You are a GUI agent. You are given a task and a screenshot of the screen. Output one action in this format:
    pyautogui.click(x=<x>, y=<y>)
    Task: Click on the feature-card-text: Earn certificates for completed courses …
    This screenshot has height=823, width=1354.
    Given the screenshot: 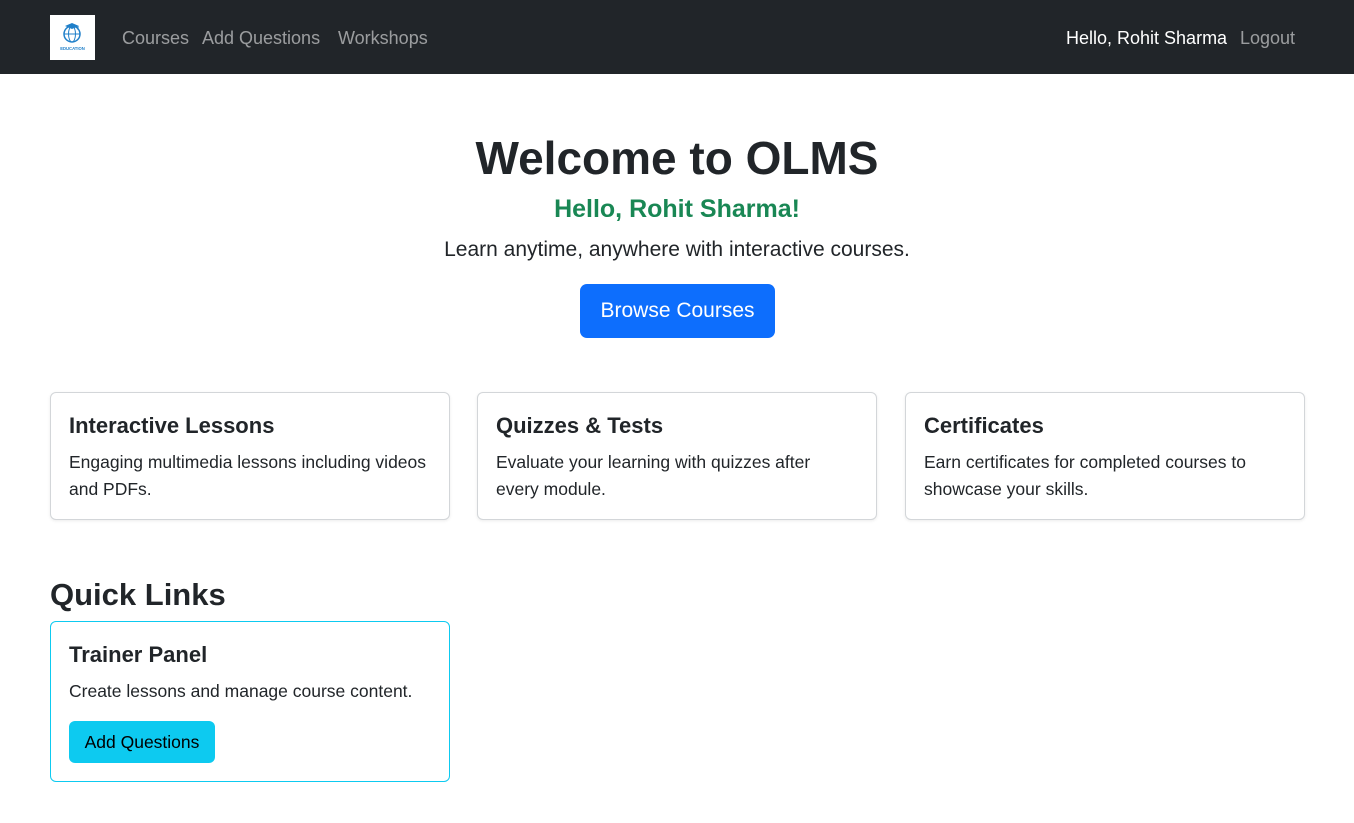 What is the action you would take?
    pyautogui.click(x=1085, y=475)
    